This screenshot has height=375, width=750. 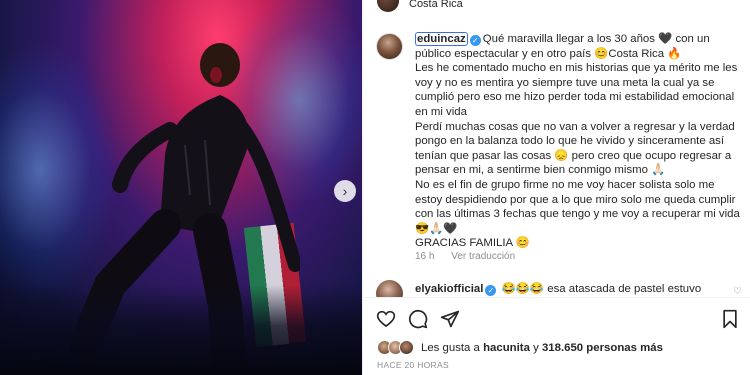 I want to click on comment-icon, so click(x=418, y=319).